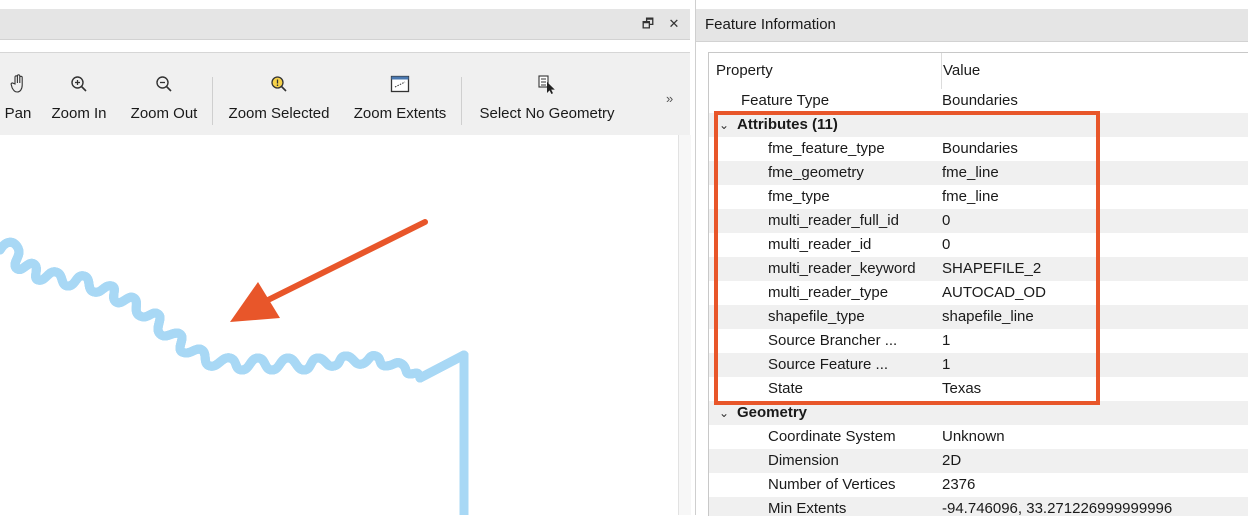  I want to click on map-viewer-titlebar: 🗗 ✕, so click(345, 24).